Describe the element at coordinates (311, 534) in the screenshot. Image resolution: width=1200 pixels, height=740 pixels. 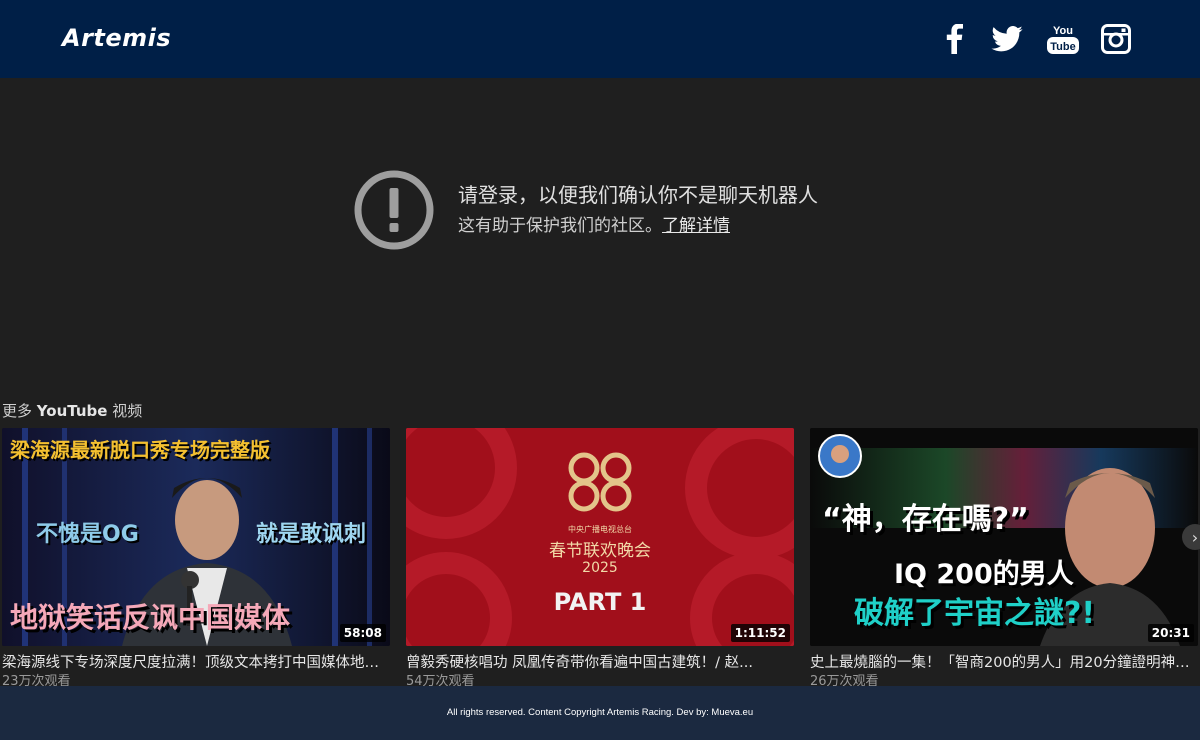
I see `thumbnail-text-right: 就是敢讽刺` at that location.